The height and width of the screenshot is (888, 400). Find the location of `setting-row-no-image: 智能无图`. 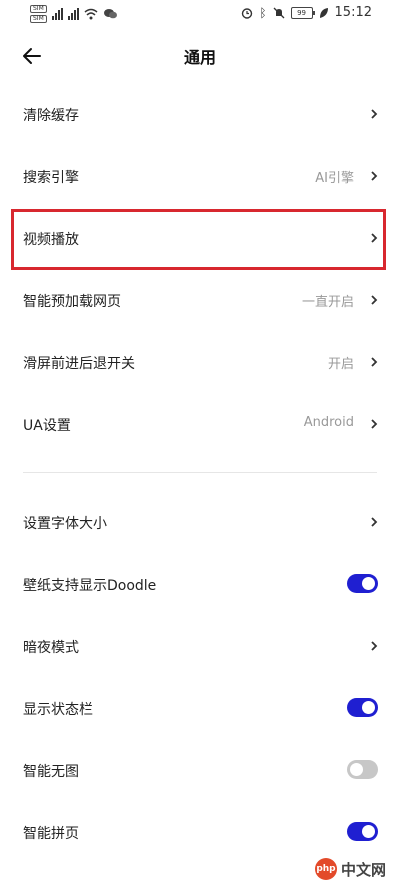

setting-row-no-image: 智能无图 is located at coordinates (200, 771).